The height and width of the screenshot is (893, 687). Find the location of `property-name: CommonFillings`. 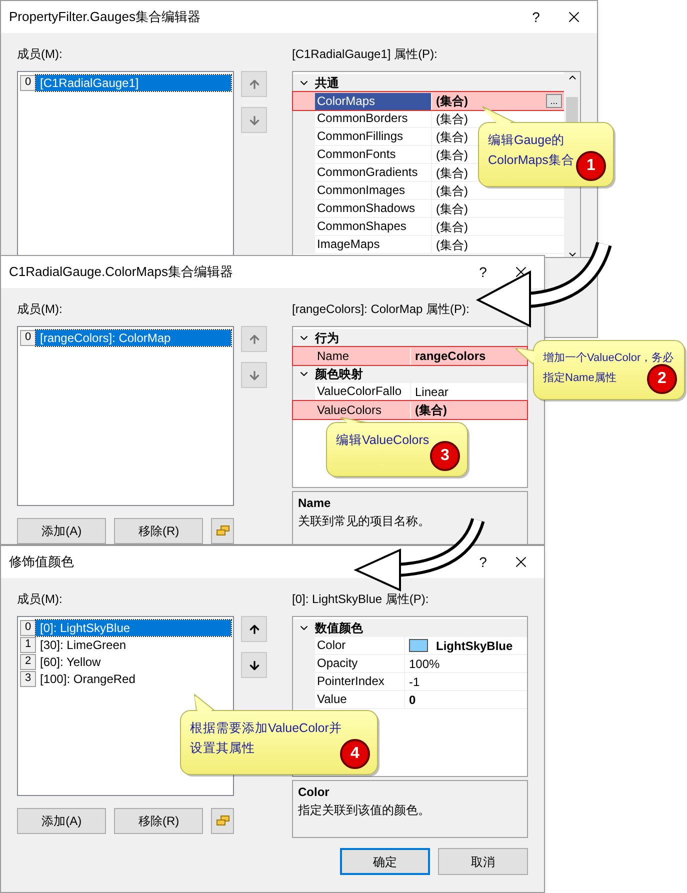

property-name: CommonFillings is located at coordinates (360, 136).